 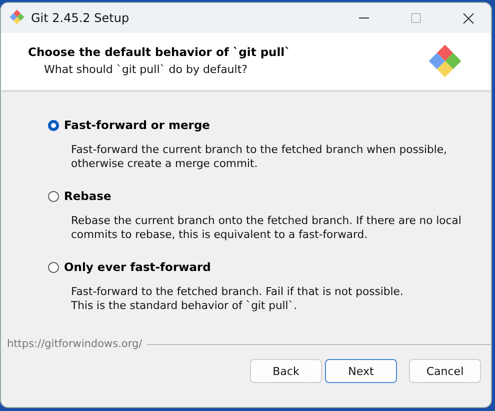 I want to click on option-description: Rebase the current branch onto the fetched branch. If there are no local commits to rebase, this is equivalent to a fast-forward., so click(x=266, y=228).